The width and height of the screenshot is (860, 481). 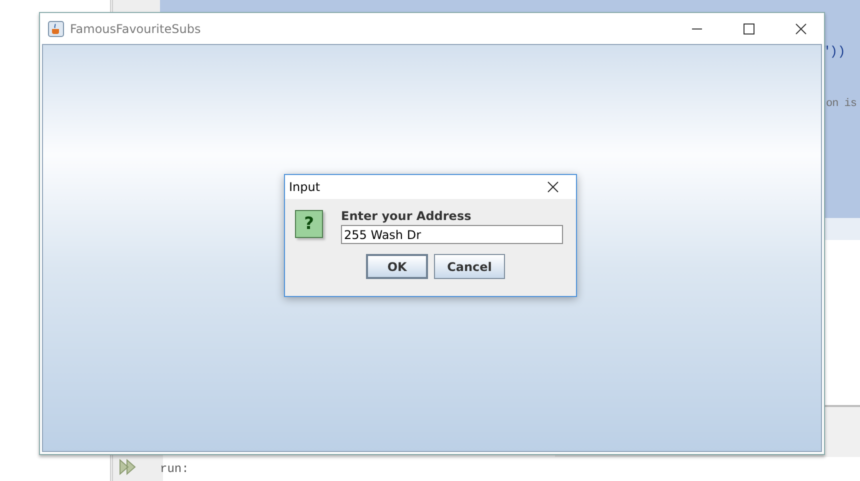 I want to click on prompt-label: Enter your Address, so click(x=406, y=216).